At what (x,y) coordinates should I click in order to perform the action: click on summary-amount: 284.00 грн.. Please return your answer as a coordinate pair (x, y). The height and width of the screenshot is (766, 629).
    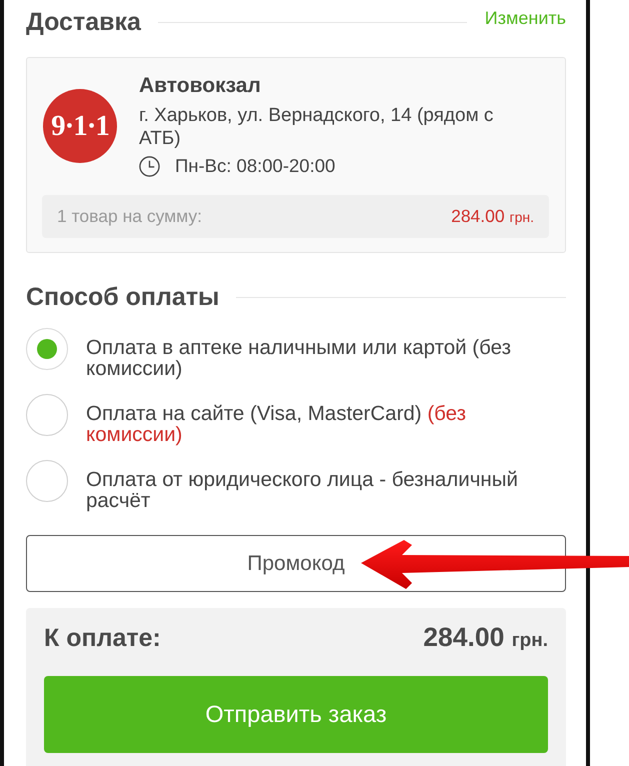
    Looking at the image, I should click on (492, 216).